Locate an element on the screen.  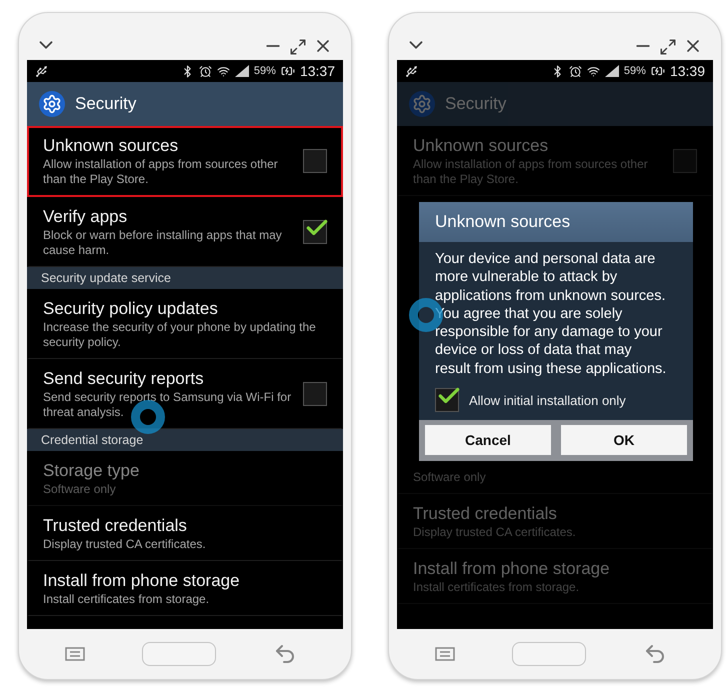
settings-row: Trusted credentials Display trusted CA certificates. is located at coordinates (185, 533).